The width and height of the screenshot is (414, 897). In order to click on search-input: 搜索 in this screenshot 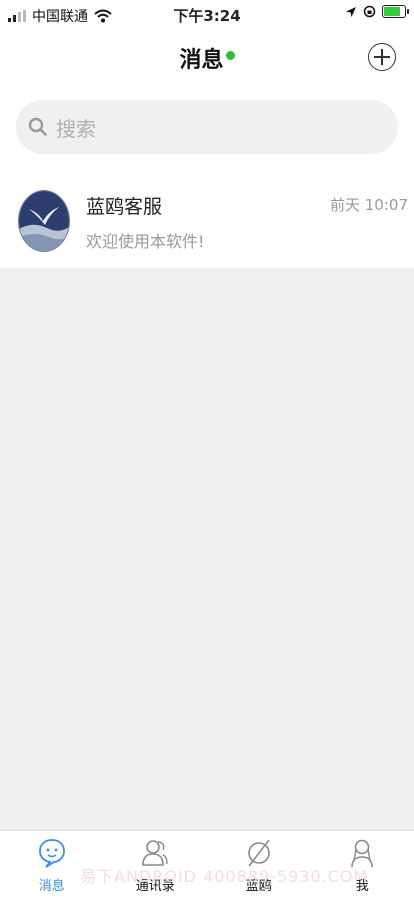, I will do `click(207, 127)`.